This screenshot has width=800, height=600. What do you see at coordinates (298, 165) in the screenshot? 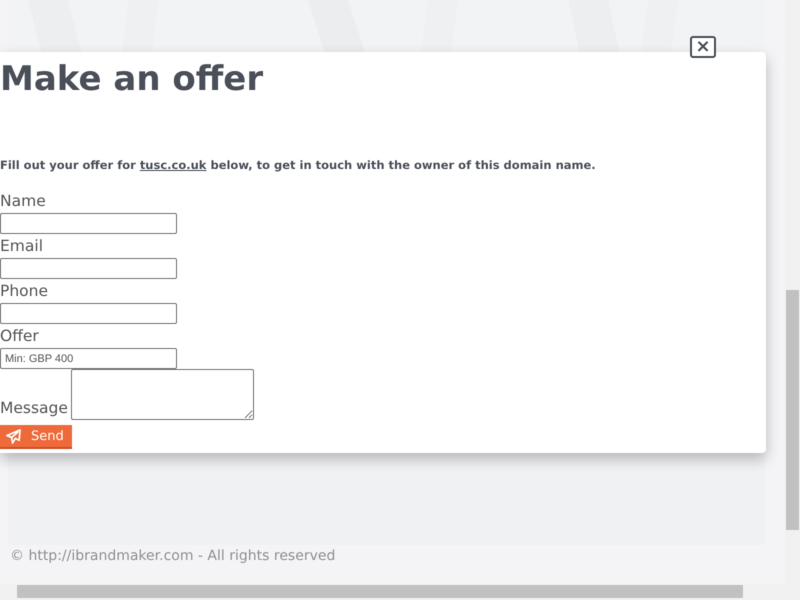
I see `description-text: Fill out your offer for tusc.co.uk below, to get in touch with the owner of this domain name.` at bounding box center [298, 165].